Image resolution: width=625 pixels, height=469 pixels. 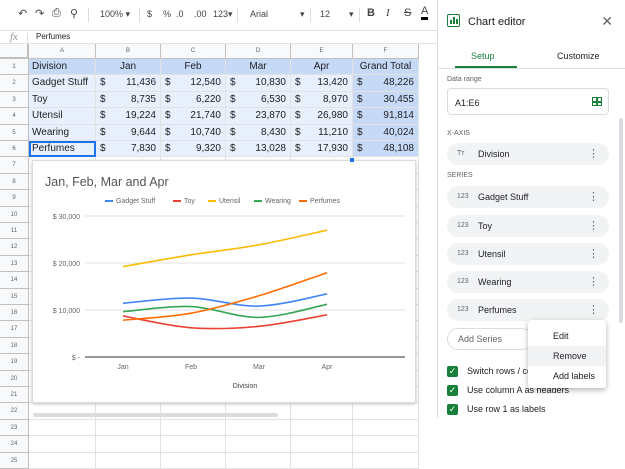 I want to click on tab-customize: Customize, so click(x=578, y=56).